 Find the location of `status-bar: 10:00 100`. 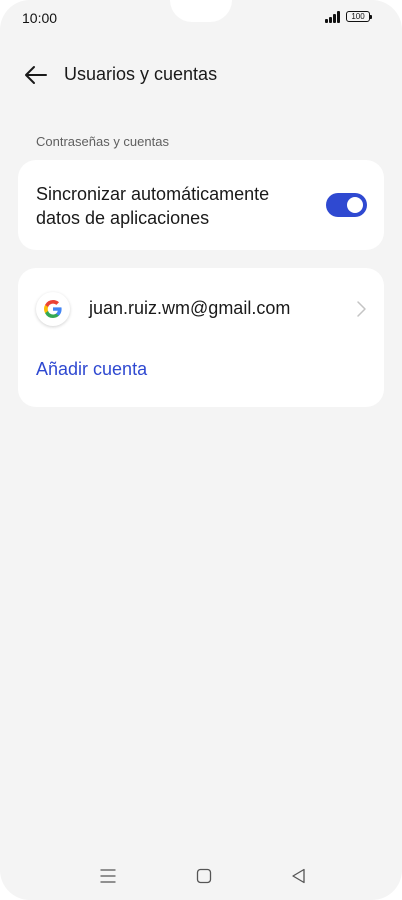

status-bar: 10:00 100 is located at coordinates (201, 18).